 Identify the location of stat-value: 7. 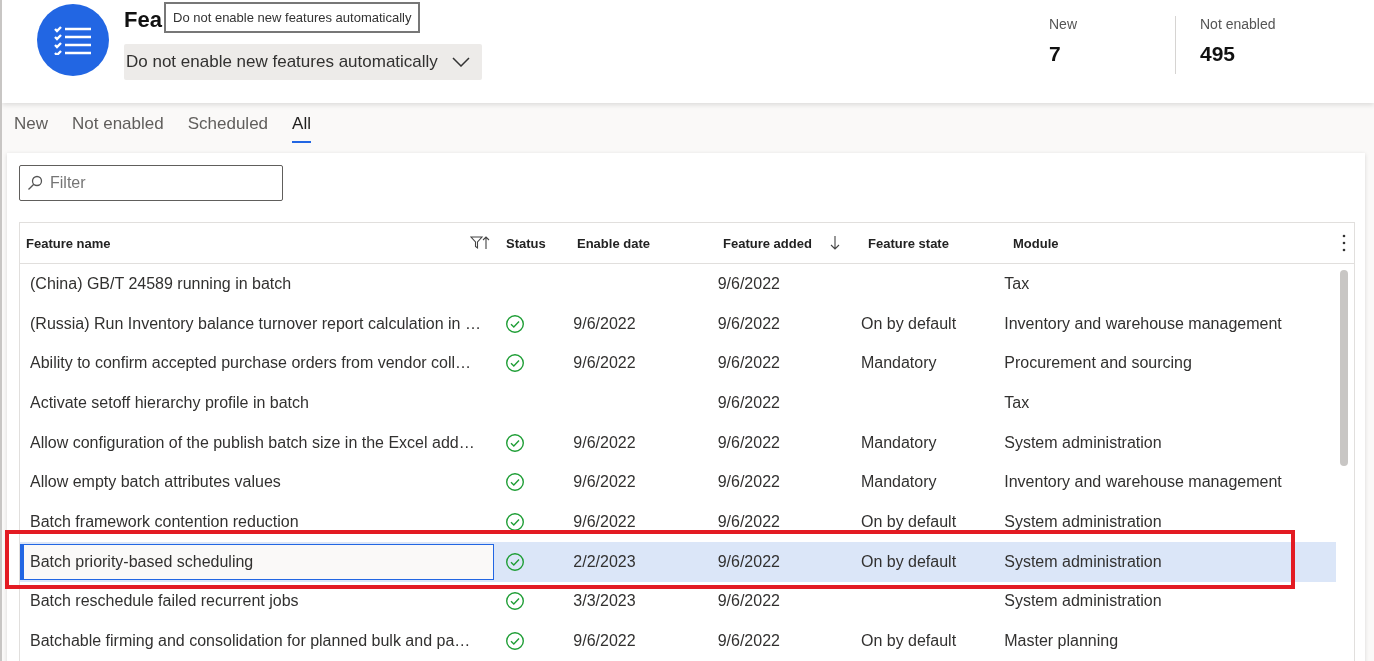
(1055, 54).